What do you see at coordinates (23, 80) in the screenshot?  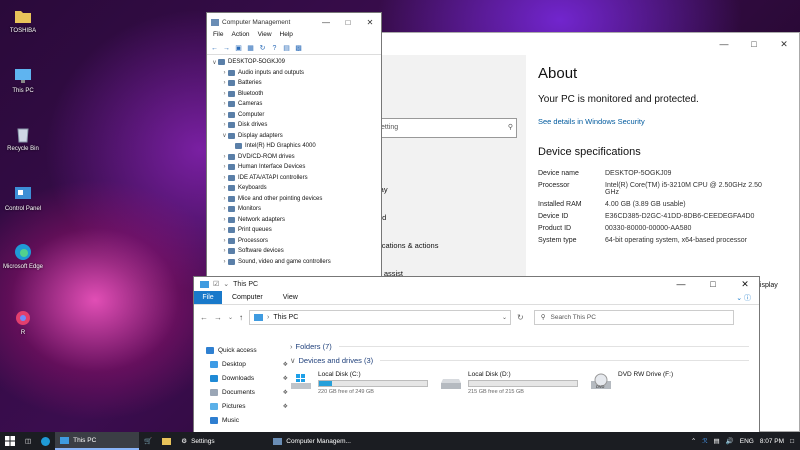 I see `desktop-icon-this-pc: This PC` at bounding box center [23, 80].